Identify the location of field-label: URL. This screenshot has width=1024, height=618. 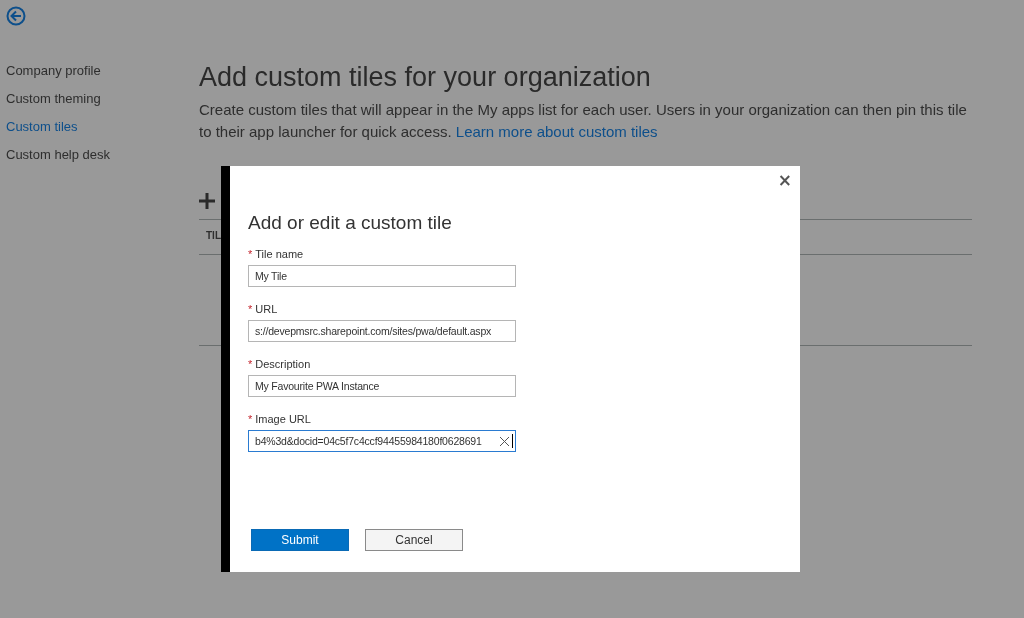
(266, 309).